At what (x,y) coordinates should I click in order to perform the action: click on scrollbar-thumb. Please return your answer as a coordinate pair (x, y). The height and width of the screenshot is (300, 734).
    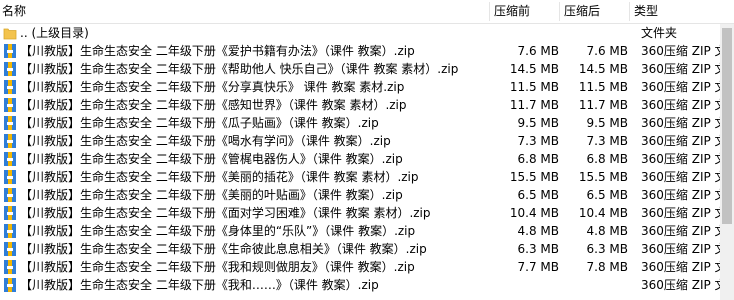
    Looking at the image, I should click on (727, 126).